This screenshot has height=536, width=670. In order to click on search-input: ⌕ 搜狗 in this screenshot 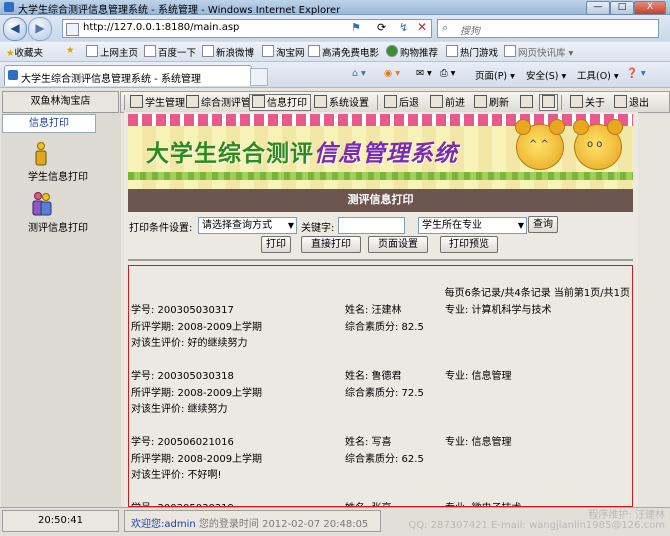, I will do `click(548, 28)`.